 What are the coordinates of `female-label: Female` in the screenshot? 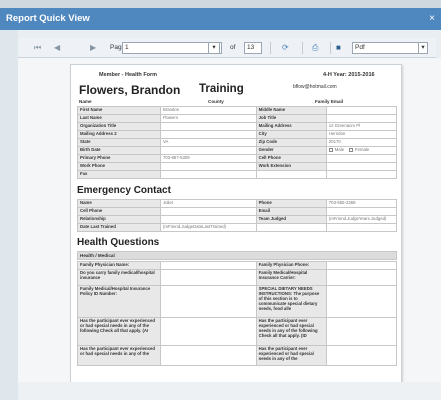 It's located at (362, 150).